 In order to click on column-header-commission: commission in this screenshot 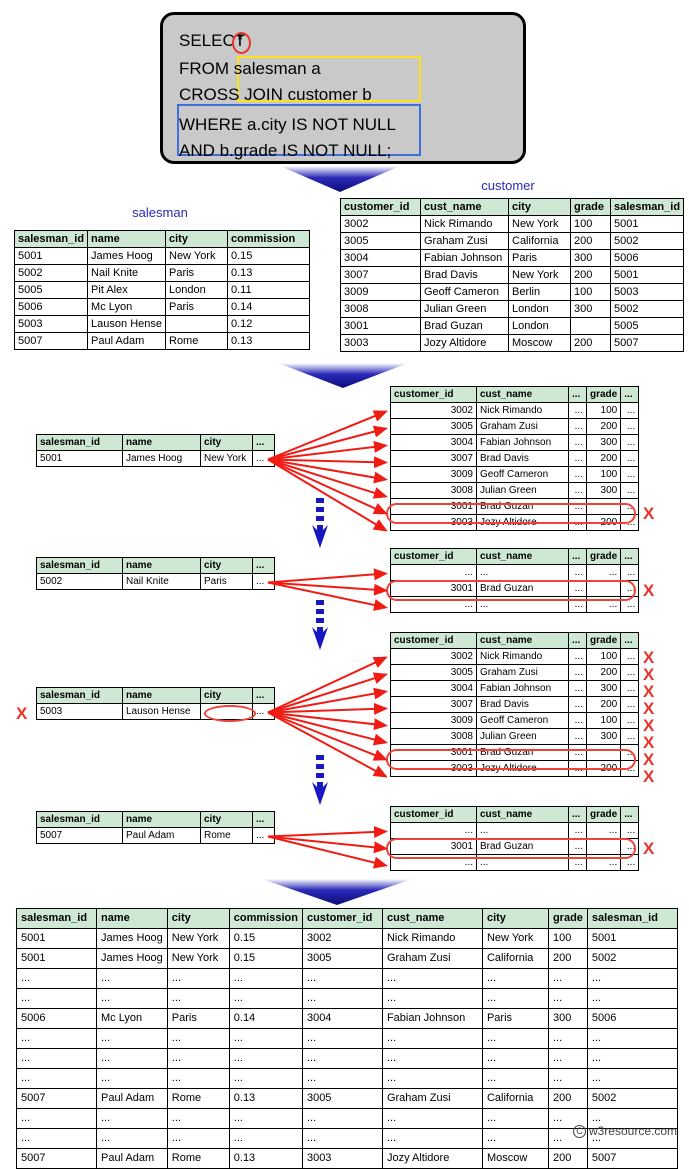, I will do `click(268, 239)`.